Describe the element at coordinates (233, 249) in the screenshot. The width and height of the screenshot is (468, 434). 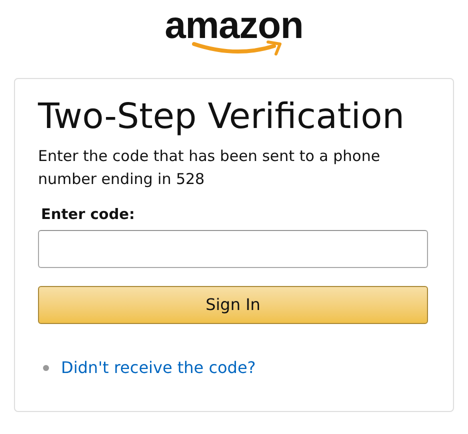
I see `code-input-field` at that location.